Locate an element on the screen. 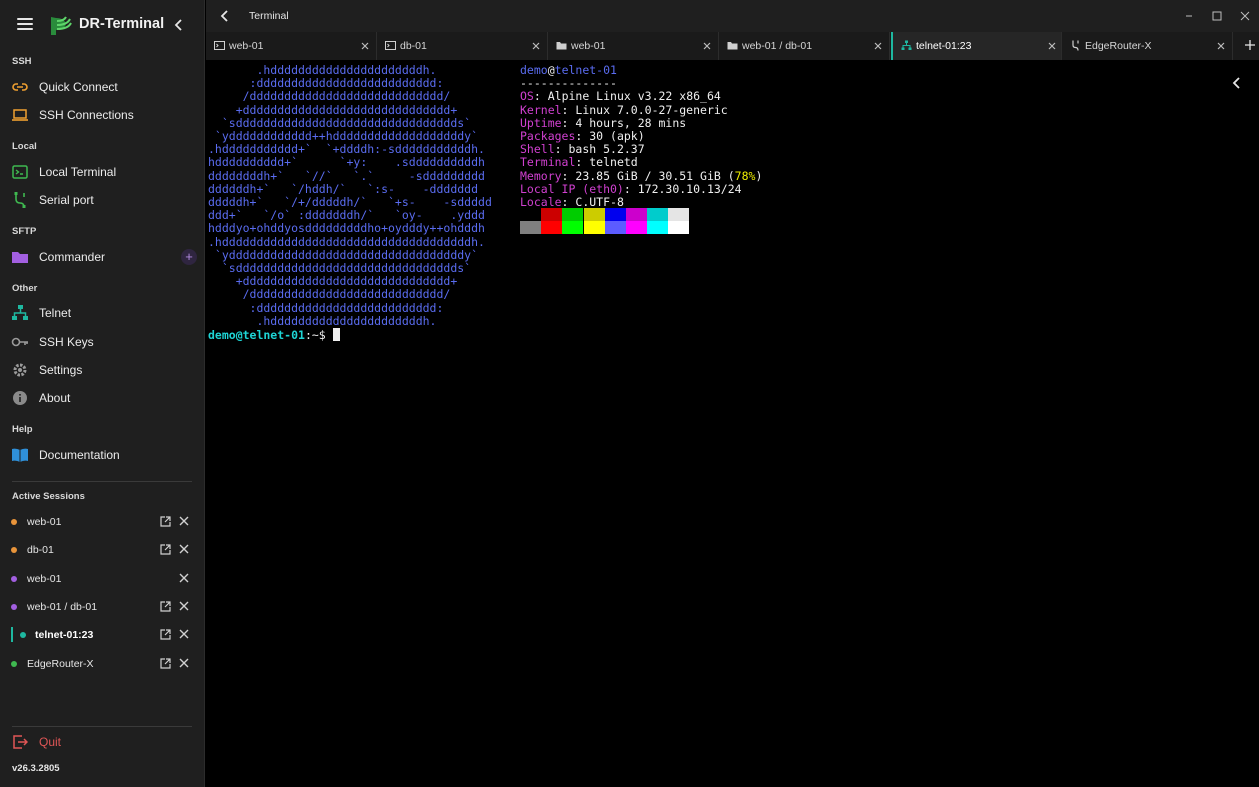  nav-local-terminal: Local Terminal is located at coordinates (102, 172).